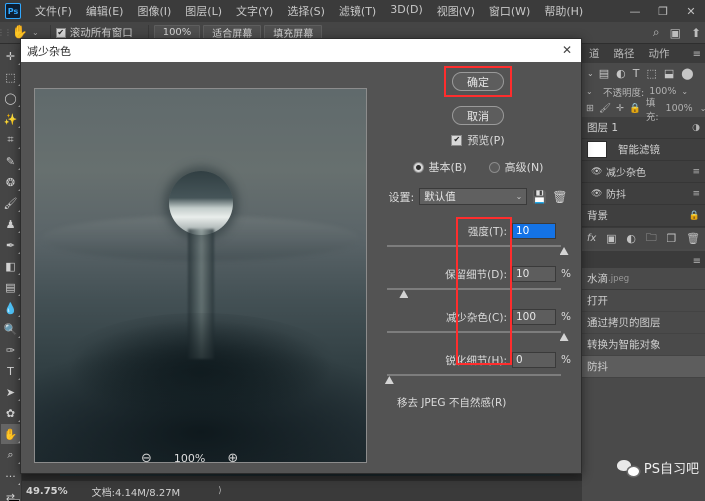 This screenshot has height=501, width=705. What do you see at coordinates (696, 128) in the screenshot?
I see `layer-row-action-icon: ◑` at bounding box center [696, 128].